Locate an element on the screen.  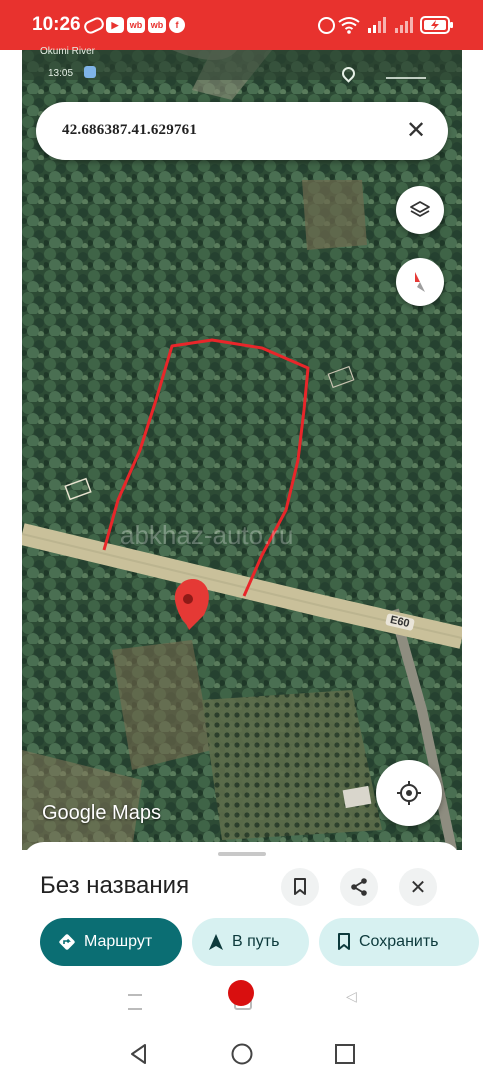
search-bar: 42.686387.41.629761 ✕ is located at coordinates (242, 131).